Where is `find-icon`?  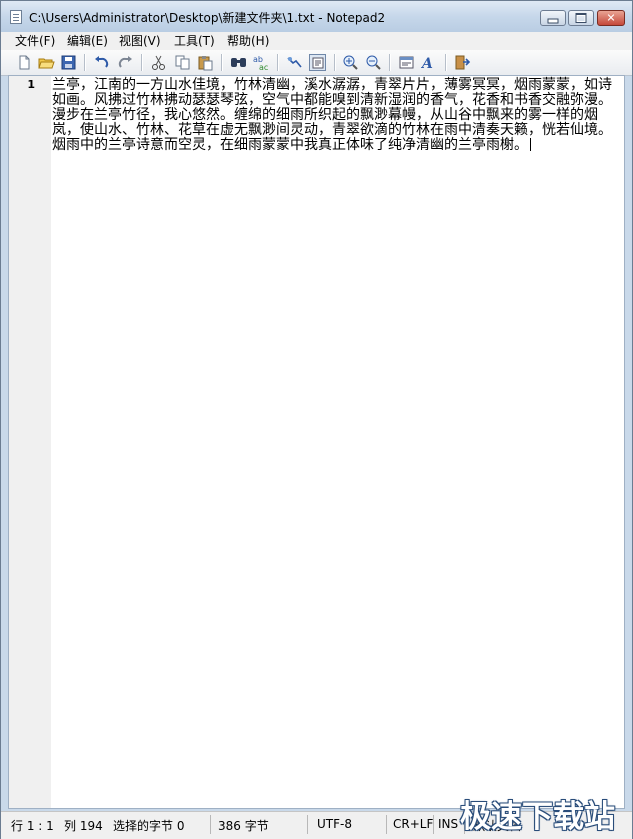
find-icon is located at coordinates (238, 62).